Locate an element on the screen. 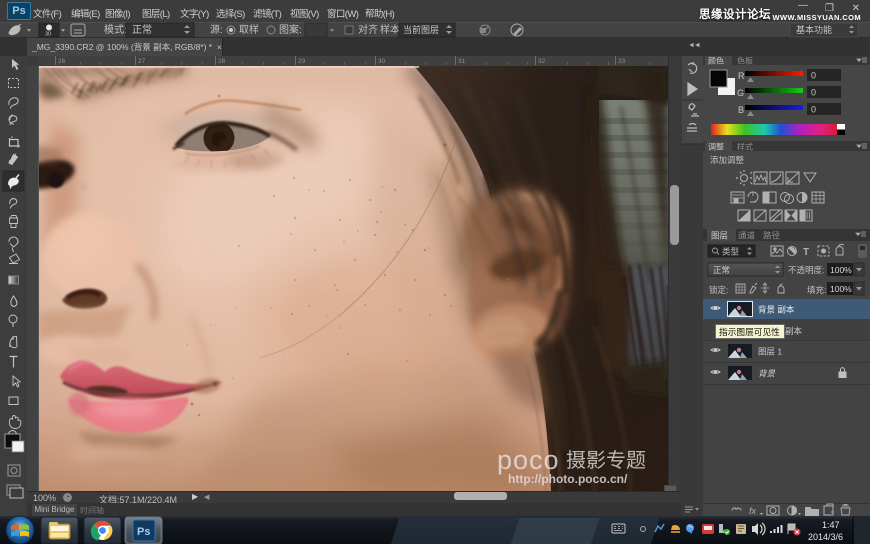 The height and width of the screenshot is (544, 870). svg-text: 不透明度: is located at coordinates (806, 270).